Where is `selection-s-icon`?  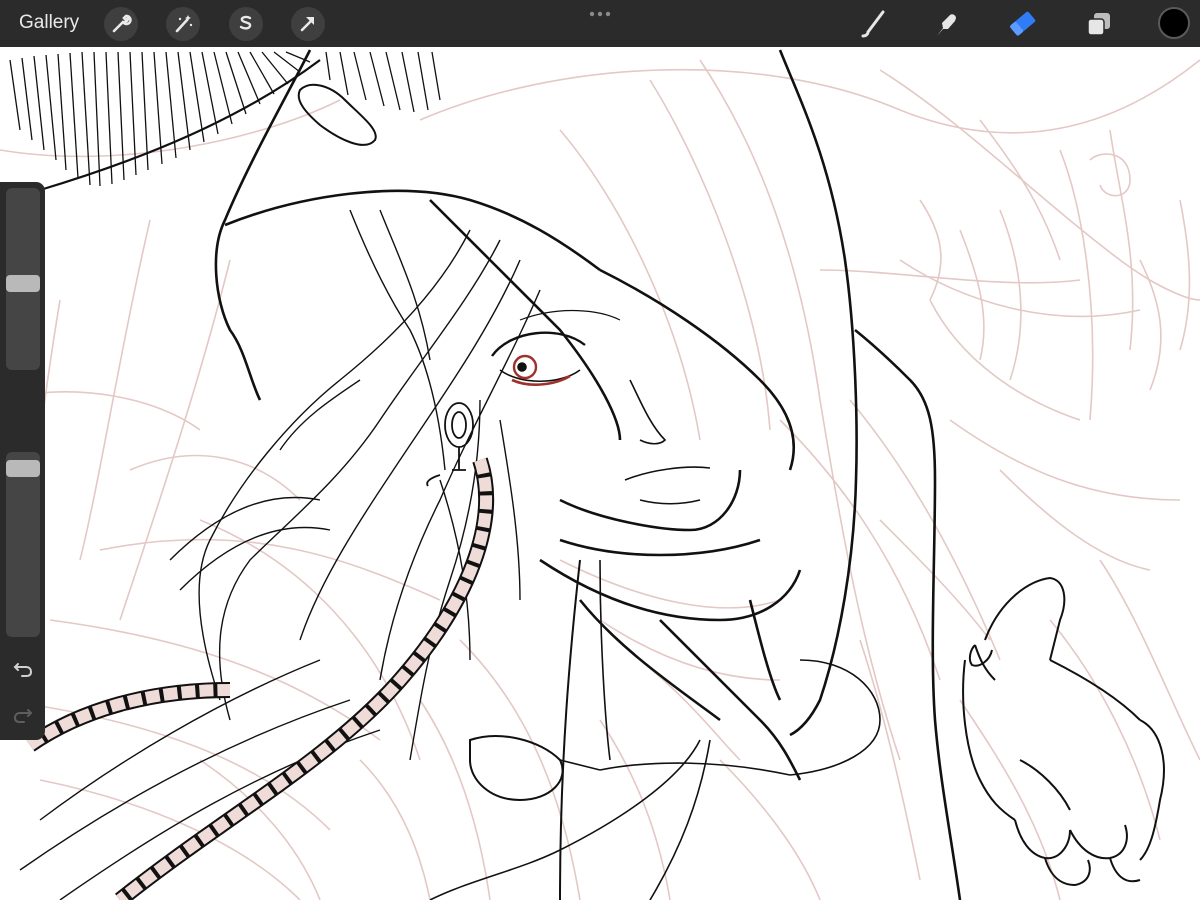 selection-s-icon is located at coordinates (246, 24).